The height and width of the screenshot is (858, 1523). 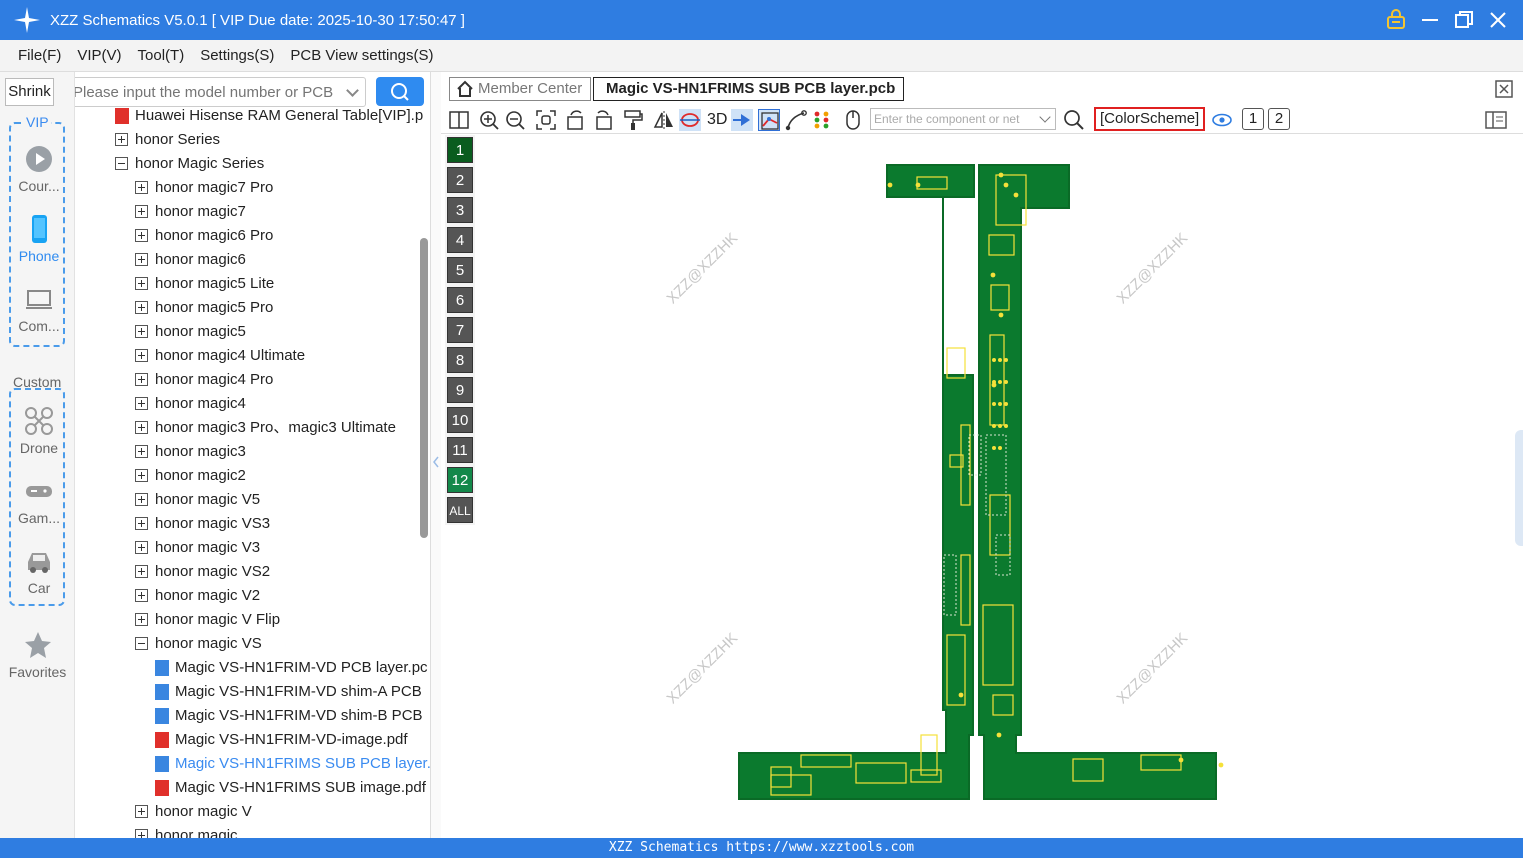 I want to click on menu-vip: VIP(V), so click(x=99, y=55).